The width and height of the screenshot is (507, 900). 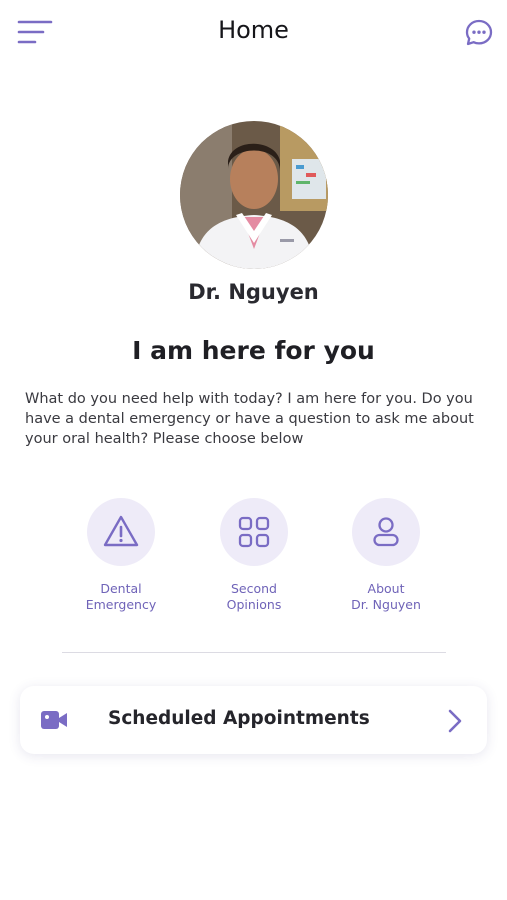 What do you see at coordinates (121, 588) in the screenshot?
I see `option-label: Dental` at bounding box center [121, 588].